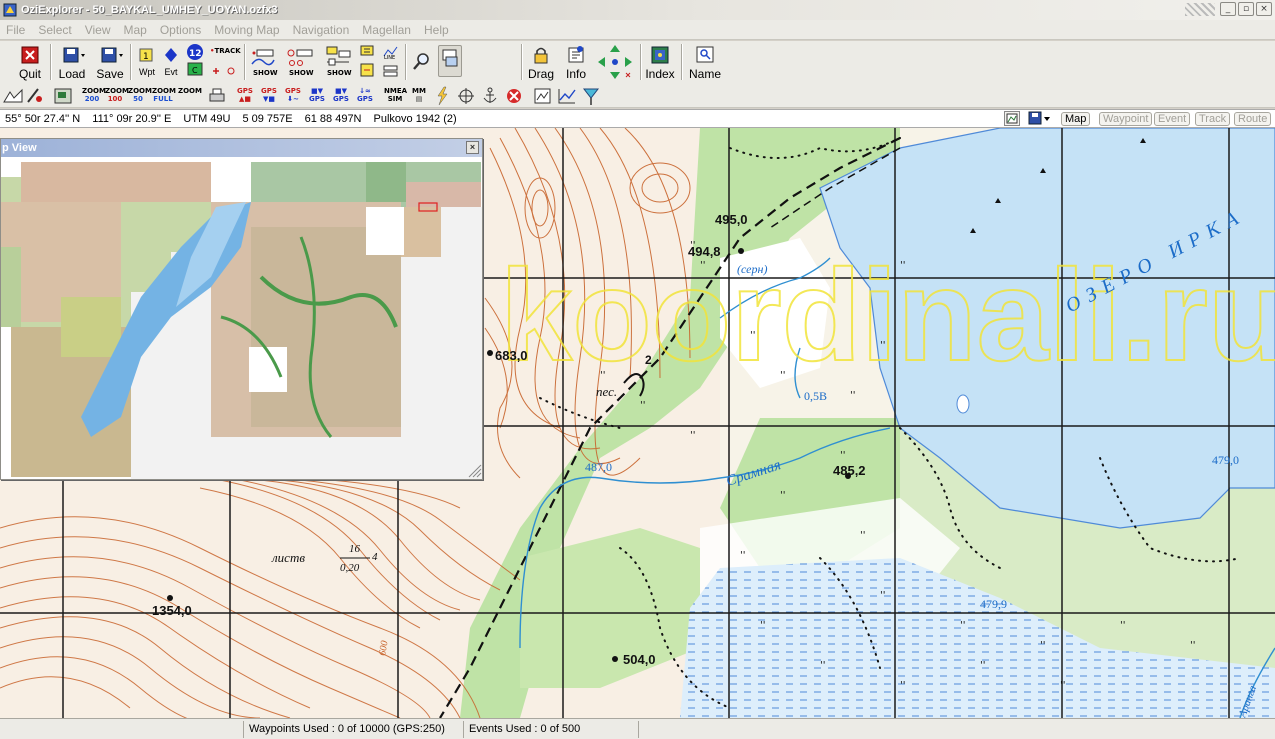  Describe the element at coordinates (1126, 119) in the screenshot. I see `tab-waypoint: Waypoint` at that location.